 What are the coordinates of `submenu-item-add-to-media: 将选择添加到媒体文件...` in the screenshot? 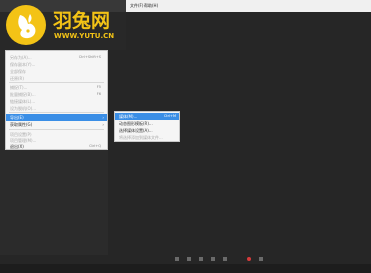 It's located at (147, 137).